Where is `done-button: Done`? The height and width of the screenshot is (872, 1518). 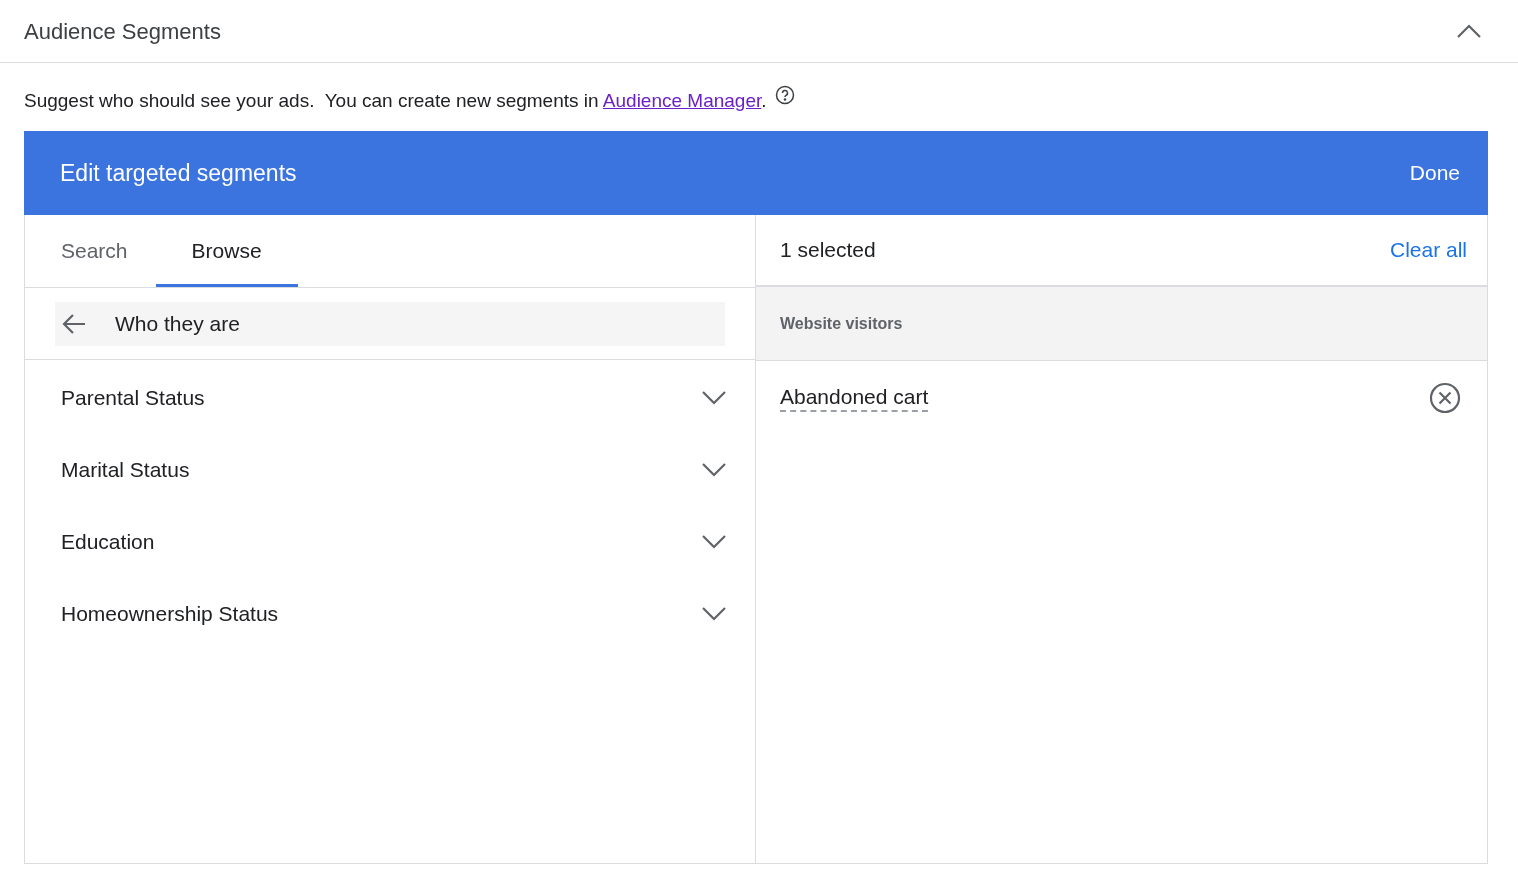 done-button: Done is located at coordinates (1434, 173).